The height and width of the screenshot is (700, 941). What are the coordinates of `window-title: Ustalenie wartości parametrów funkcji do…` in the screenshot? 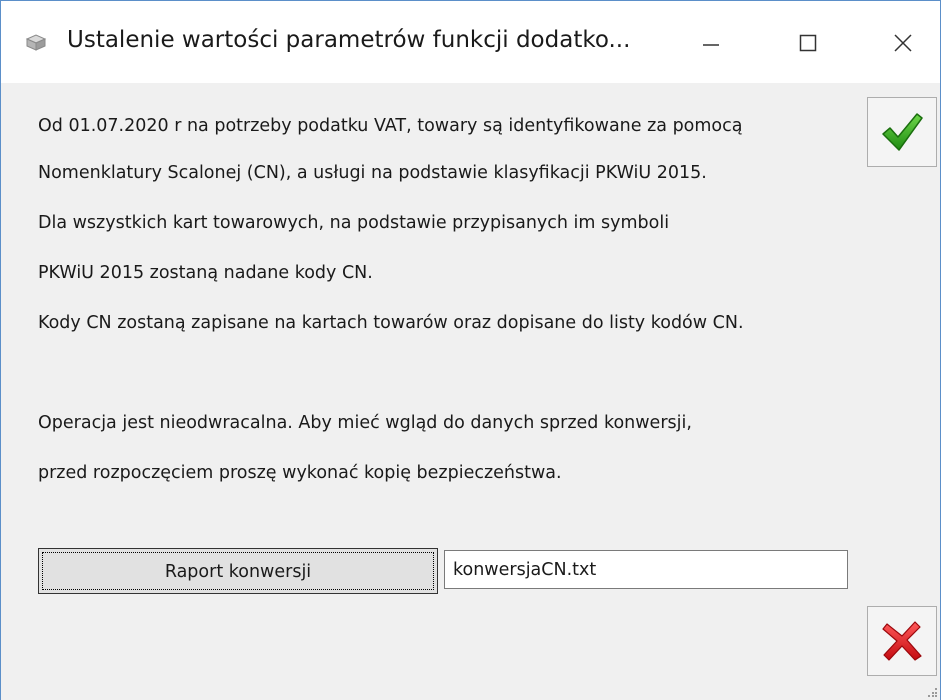 It's located at (349, 40).